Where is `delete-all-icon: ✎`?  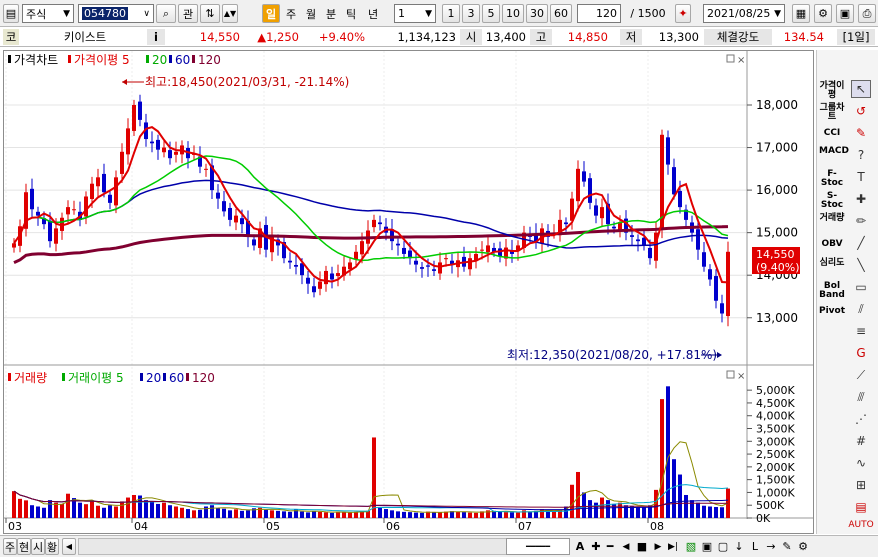 delete-all-icon: ✎ is located at coordinates (861, 133).